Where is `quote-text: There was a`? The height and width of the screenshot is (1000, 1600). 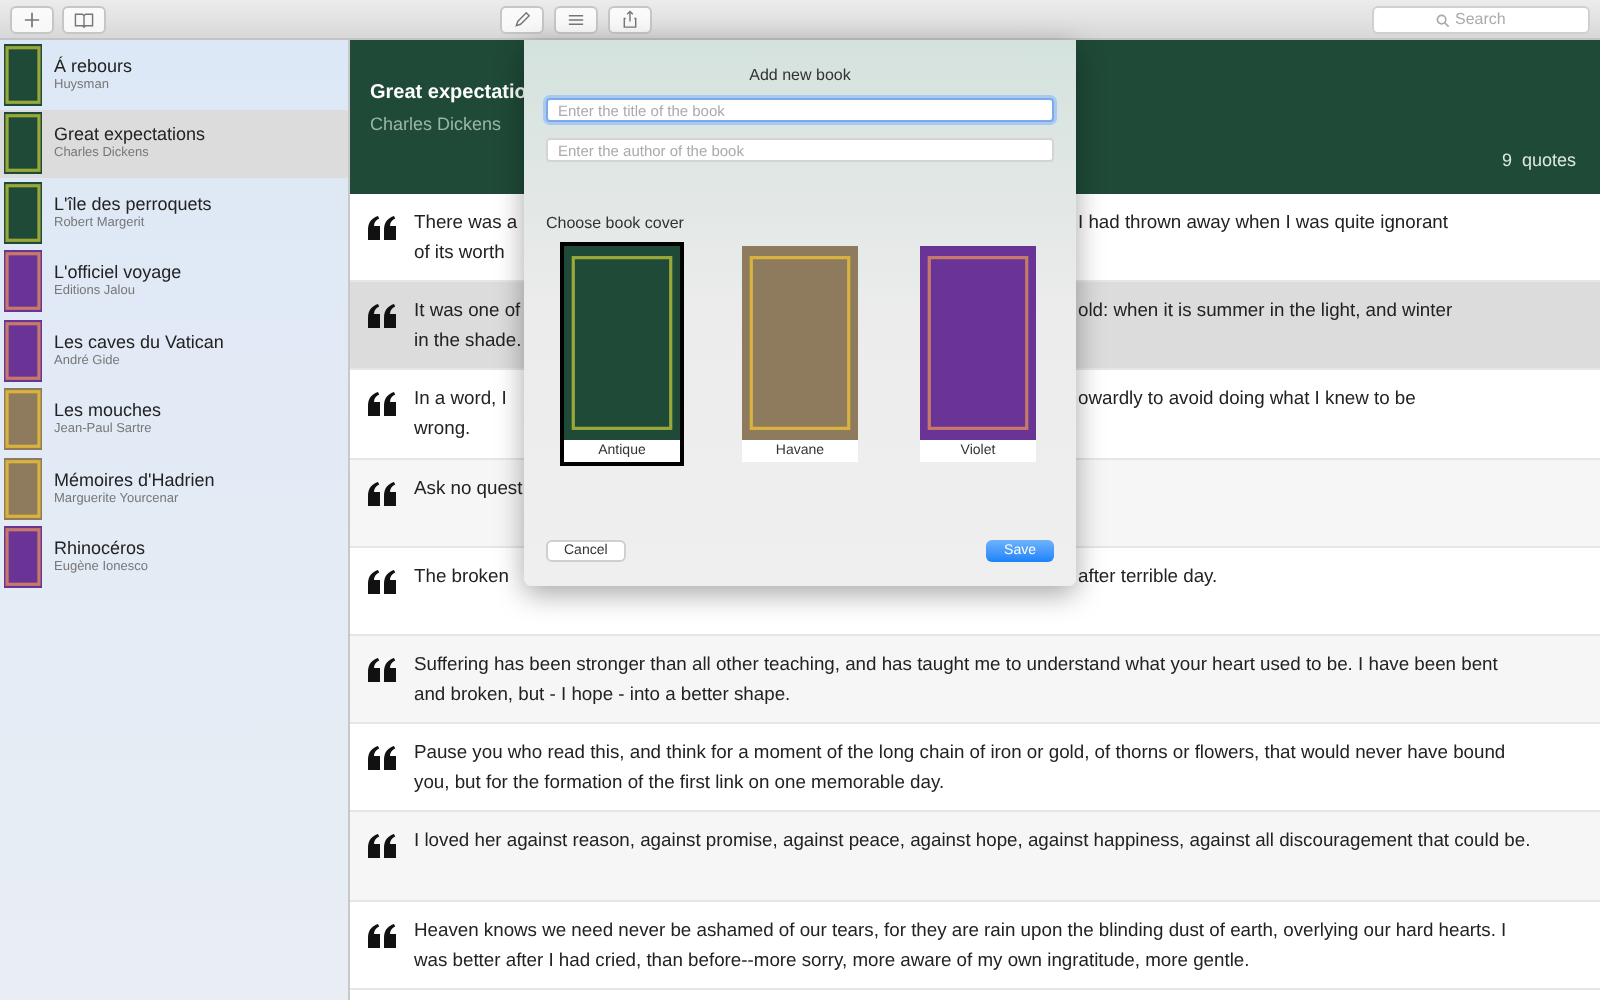
quote-text: There was a is located at coordinates (466, 221).